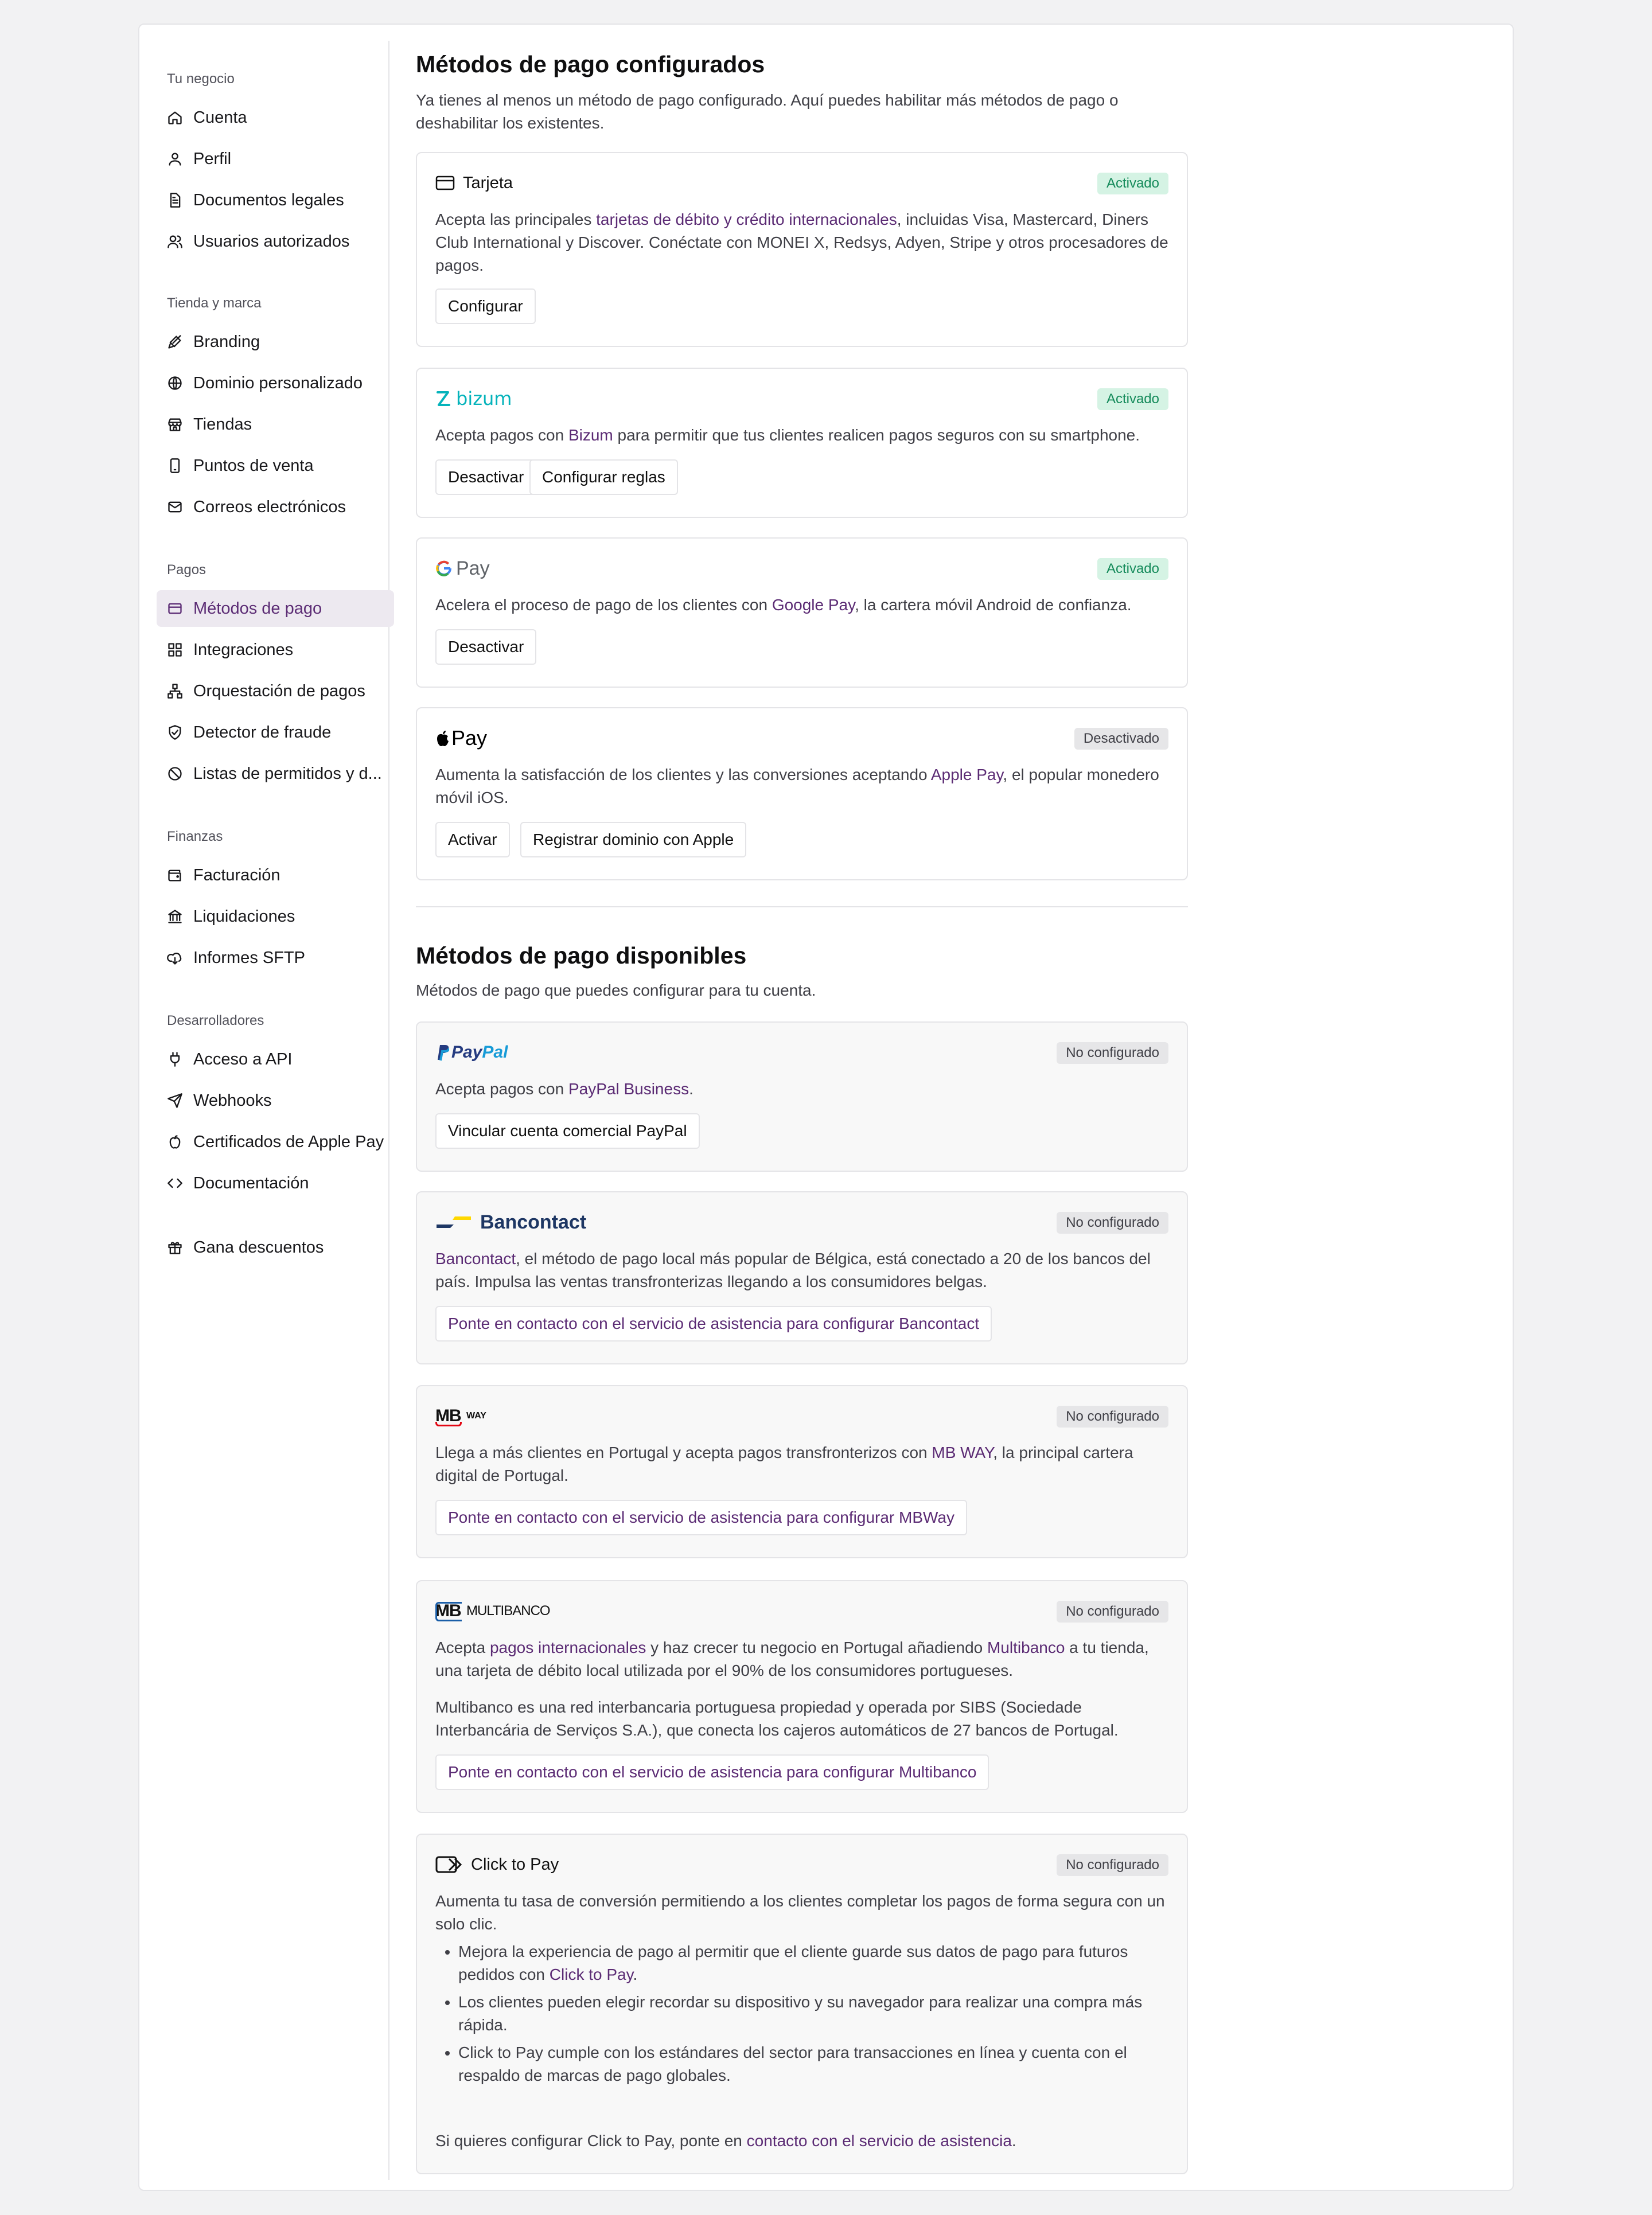 Image resolution: width=1652 pixels, height=2215 pixels. What do you see at coordinates (175, 342) in the screenshot?
I see `brush-icon` at bounding box center [175, 342].